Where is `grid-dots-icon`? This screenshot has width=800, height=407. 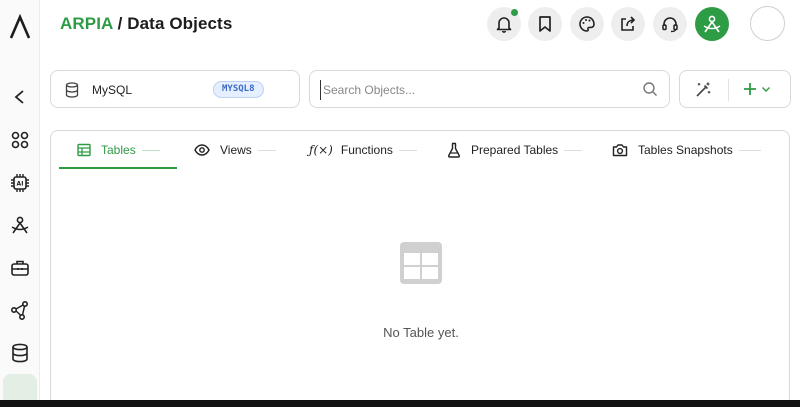 grid-dots-icon is located at coordinates (20, 140).